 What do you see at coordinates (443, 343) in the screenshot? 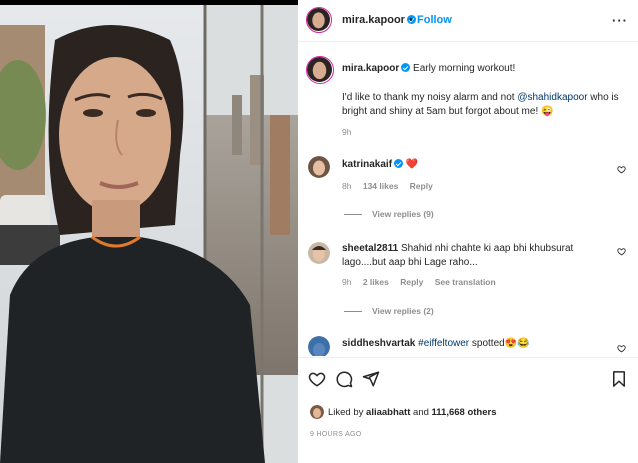
I see `comment-hashtag: #eiffeltower` at bounding box center [443, 343].